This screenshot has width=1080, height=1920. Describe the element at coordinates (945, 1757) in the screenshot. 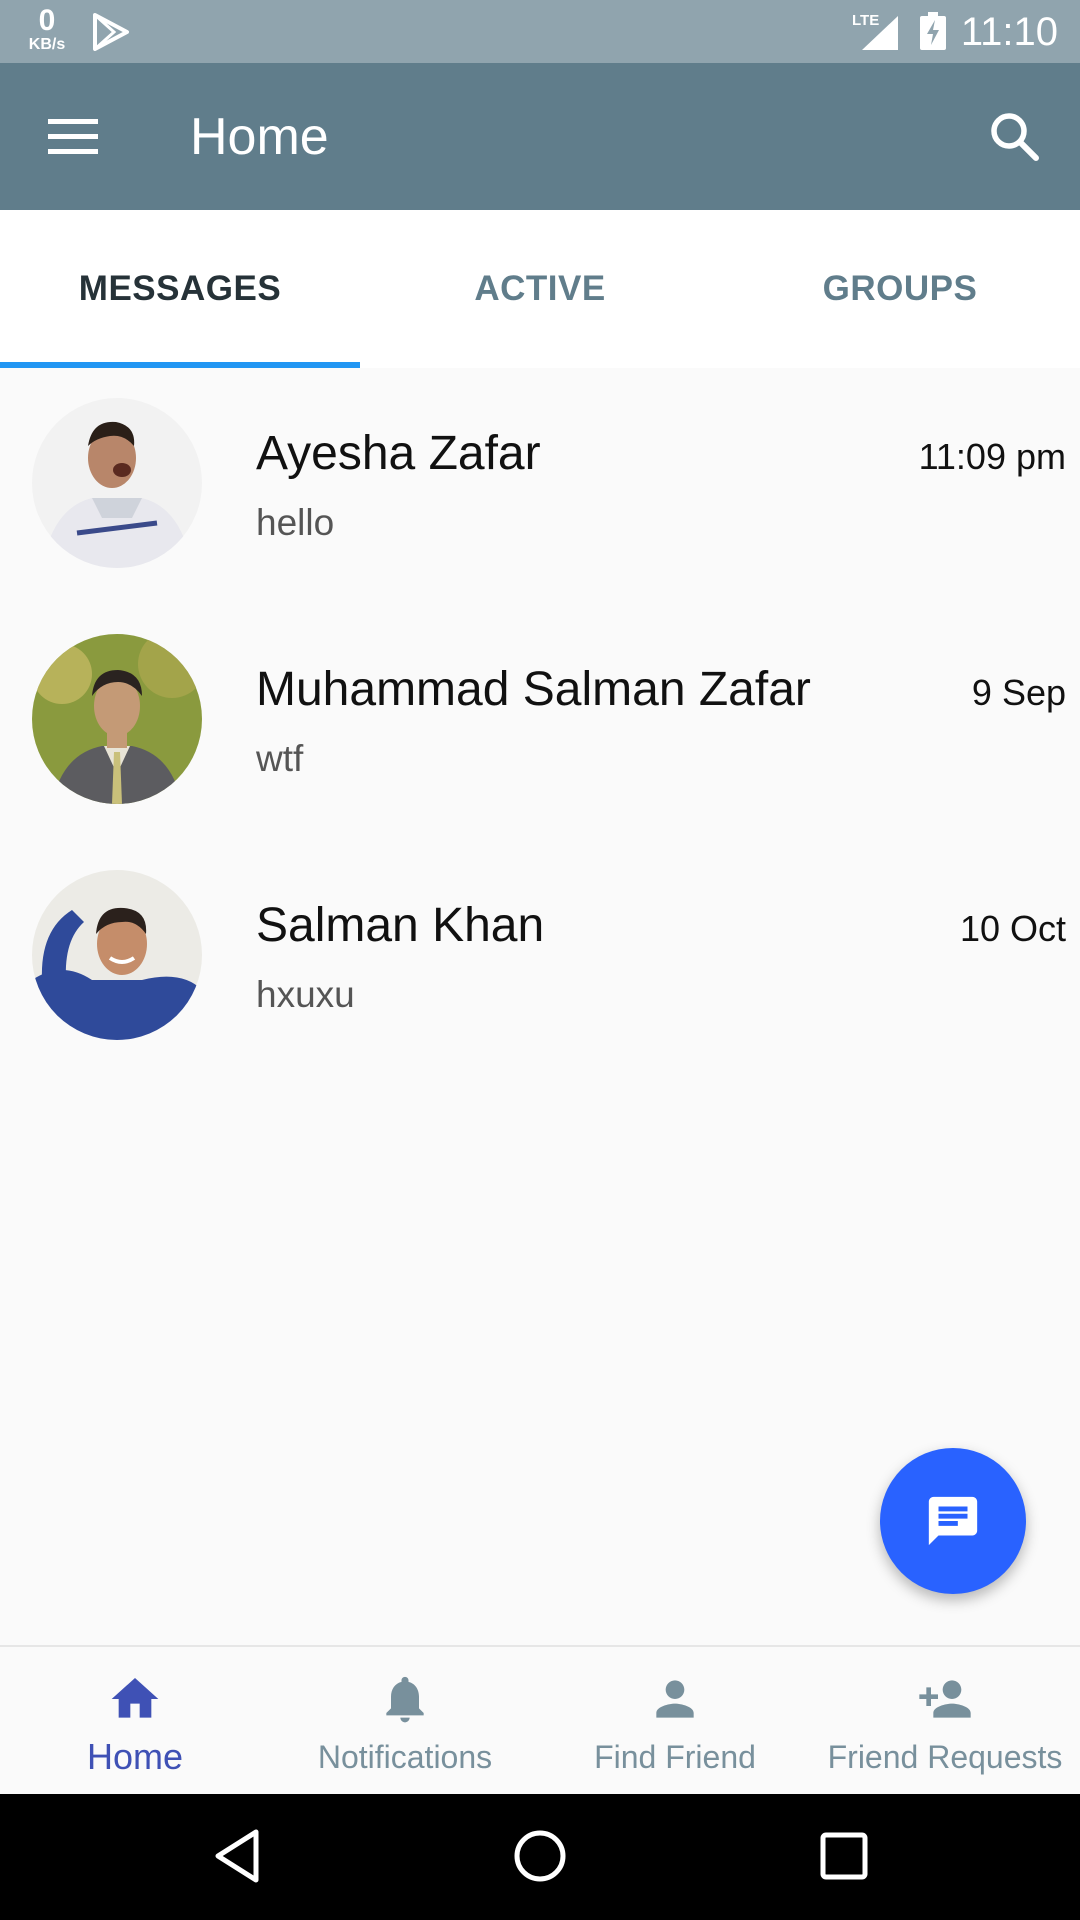

I see `nav-label-friend-requests: Friend Requests` at that location.